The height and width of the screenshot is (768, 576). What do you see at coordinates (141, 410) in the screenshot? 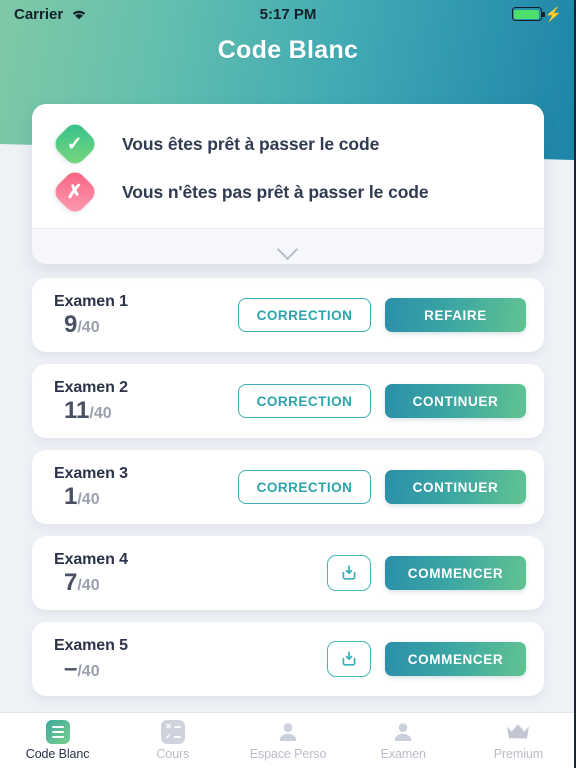
I see `exam-score: 11/40` at bounding box center [141, 410].